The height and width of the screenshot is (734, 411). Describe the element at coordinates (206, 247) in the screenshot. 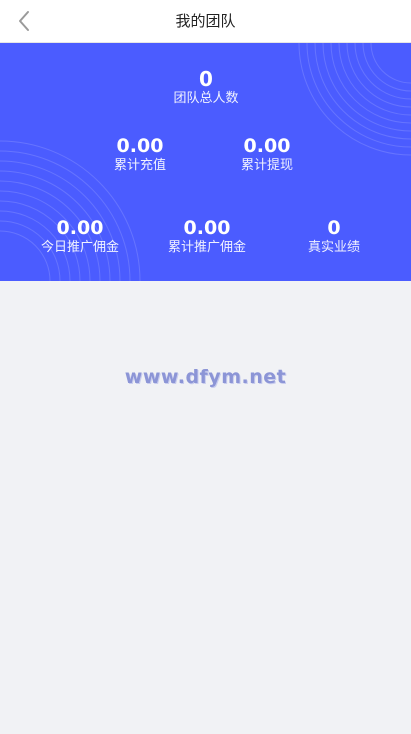

I see `stat-label: 累计推广佣金` at that location.